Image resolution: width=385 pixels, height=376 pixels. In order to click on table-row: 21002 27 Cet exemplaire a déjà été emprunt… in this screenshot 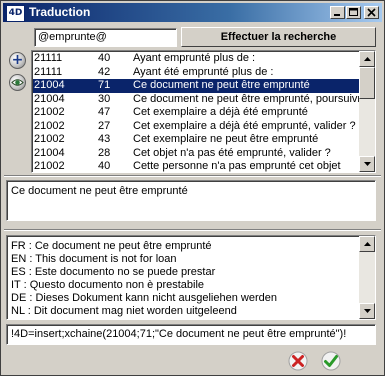, I will do `click(196, 127)`.